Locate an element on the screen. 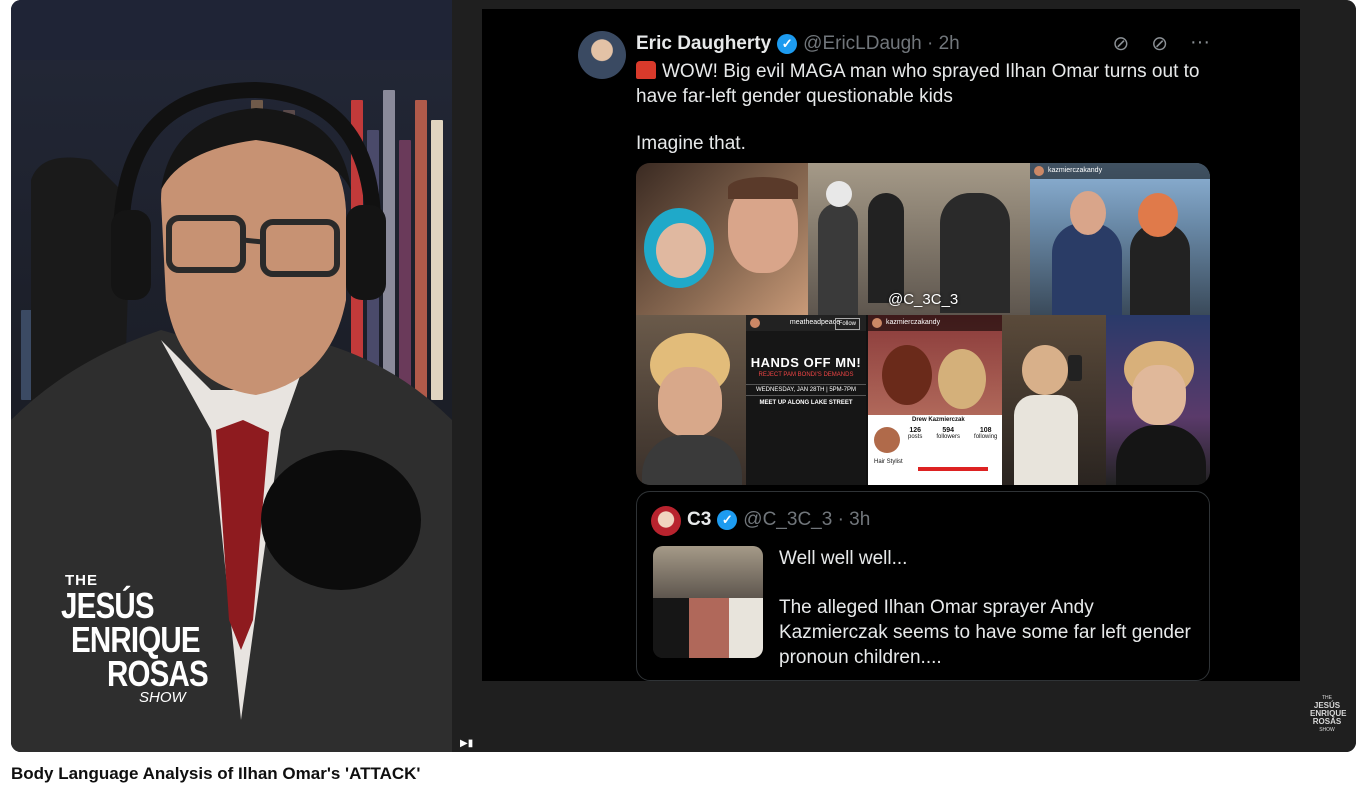 Image resolution: width=1356 pixels, height=791 pixels. profile-stats: 126 posts 594 followers 108 following is located at coordinates (952, 433).